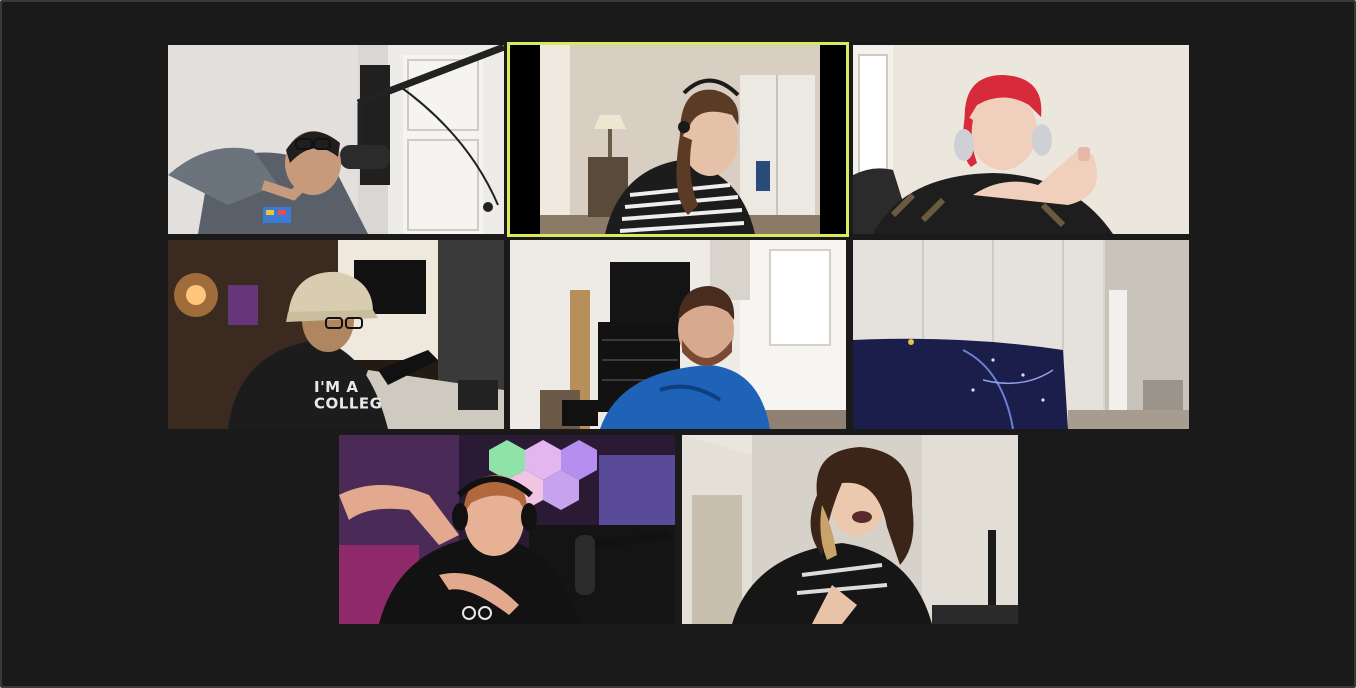  What do you see at coordinates (348, 404) in the screenshot?
I see `shirt-print-line: COLLEG` at bounding box center [348, 404].